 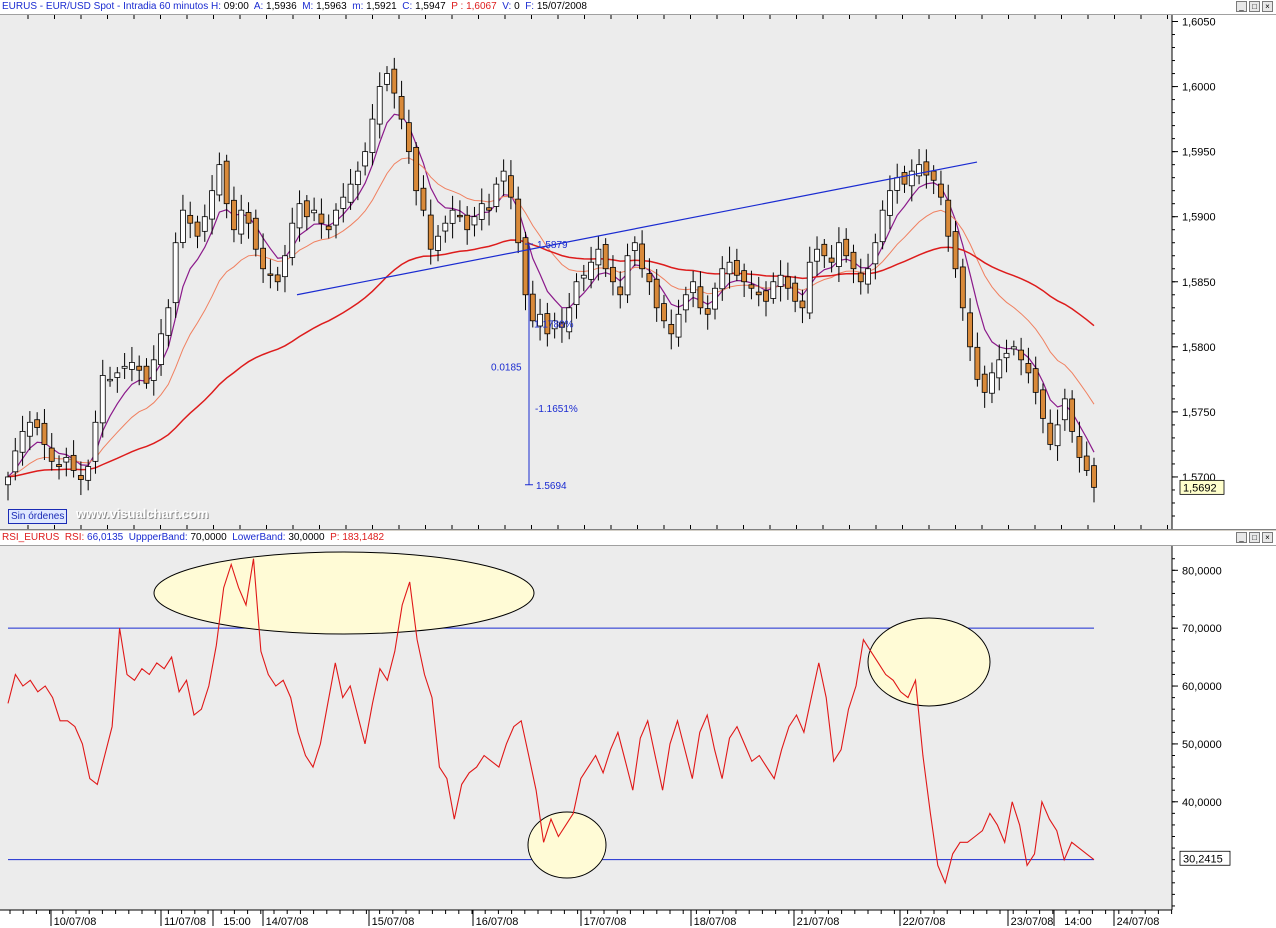 What do you see at coordinates (818, 922) in the screenshot?
I see `x-tick-label: 21/07/08` at bounding box center [818, 922].